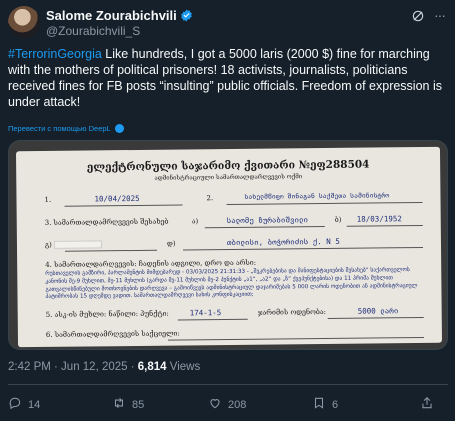 This screenshot has width=455, height=421. I want to click on divider, so click(228, 384).